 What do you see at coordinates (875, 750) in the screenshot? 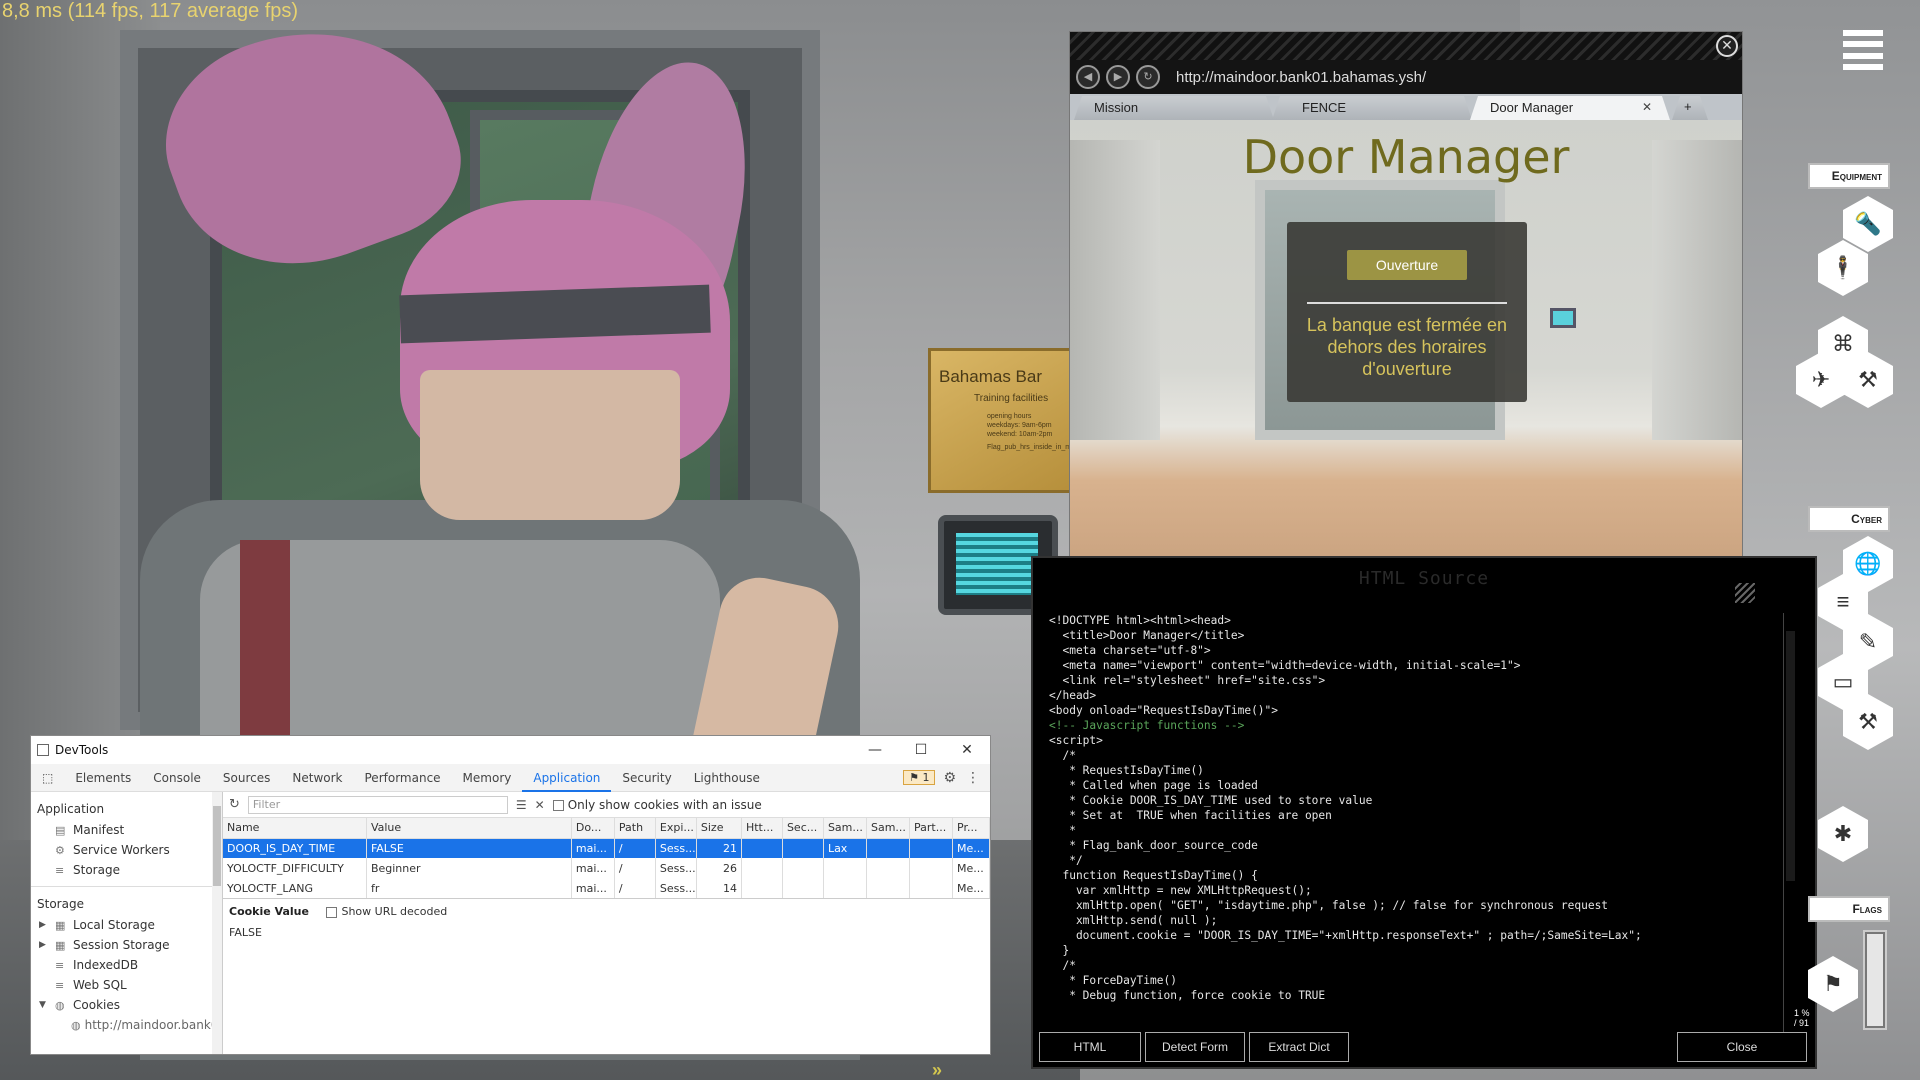
I see `minimize-icon: —` at bounding box center [875, 750].